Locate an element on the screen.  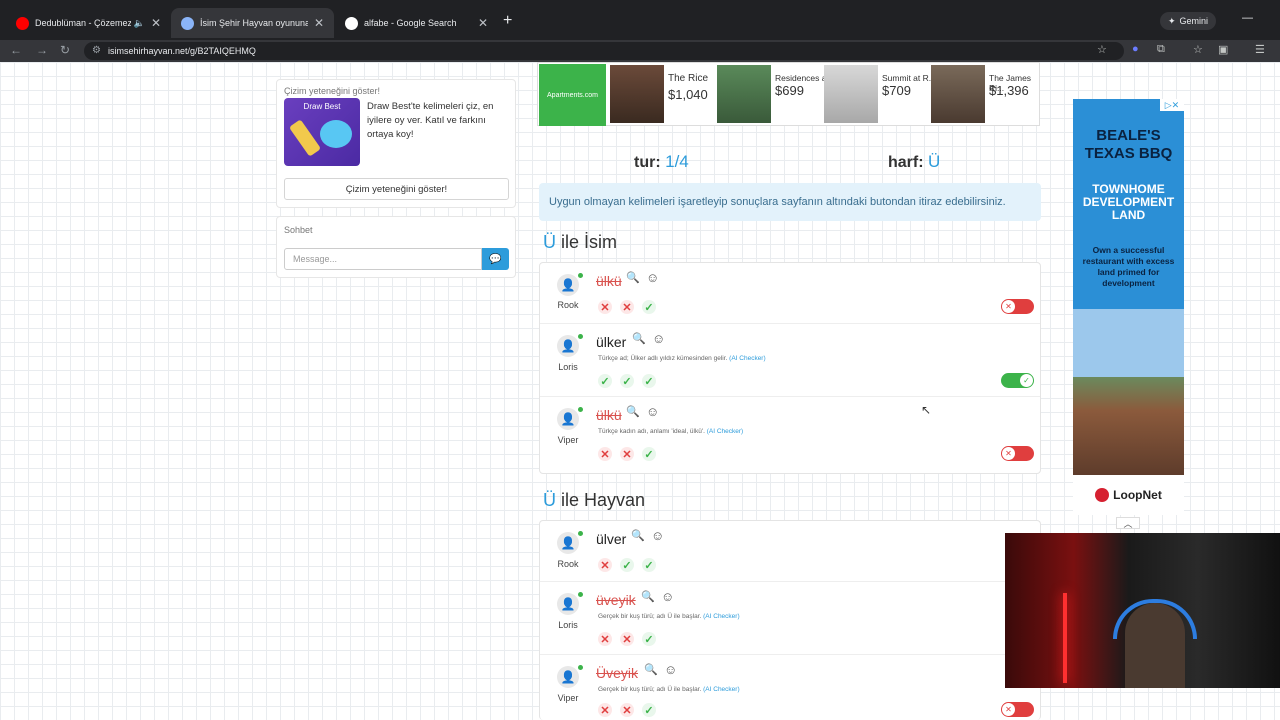
answer-word: Üveyik is located at coordinates (617, 673).